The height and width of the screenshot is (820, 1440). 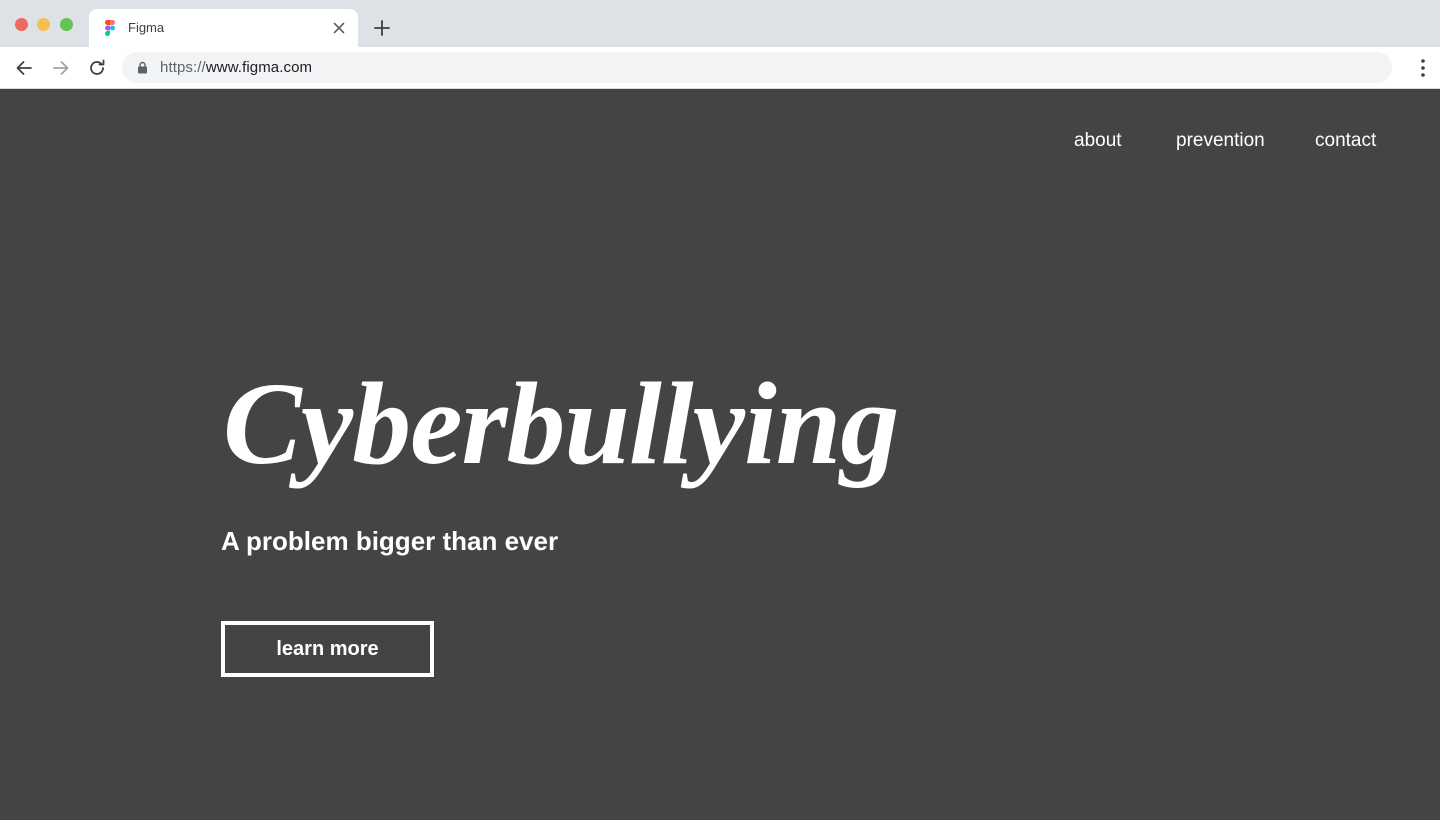 What do you see at coordinates (66, 24) in the screenshot?
I see `maximize-window-button` at bounding box center [66, 24].